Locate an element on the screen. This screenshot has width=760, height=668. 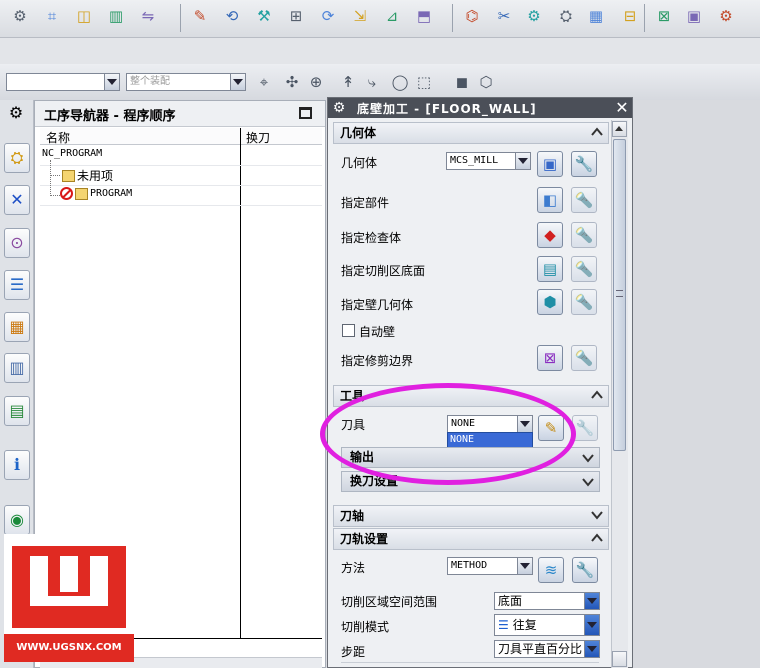
create-icon-b: ⟲ is located at coordinates (232, 16).